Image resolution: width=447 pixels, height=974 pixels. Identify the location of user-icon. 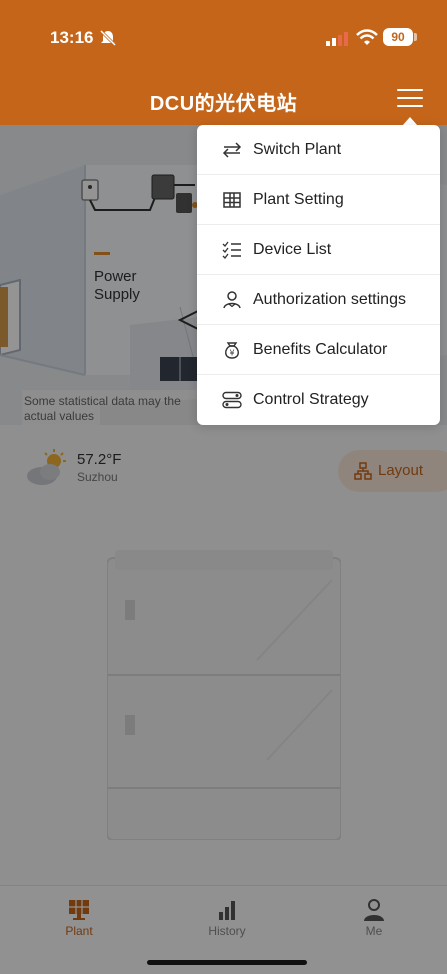
(232, 300).